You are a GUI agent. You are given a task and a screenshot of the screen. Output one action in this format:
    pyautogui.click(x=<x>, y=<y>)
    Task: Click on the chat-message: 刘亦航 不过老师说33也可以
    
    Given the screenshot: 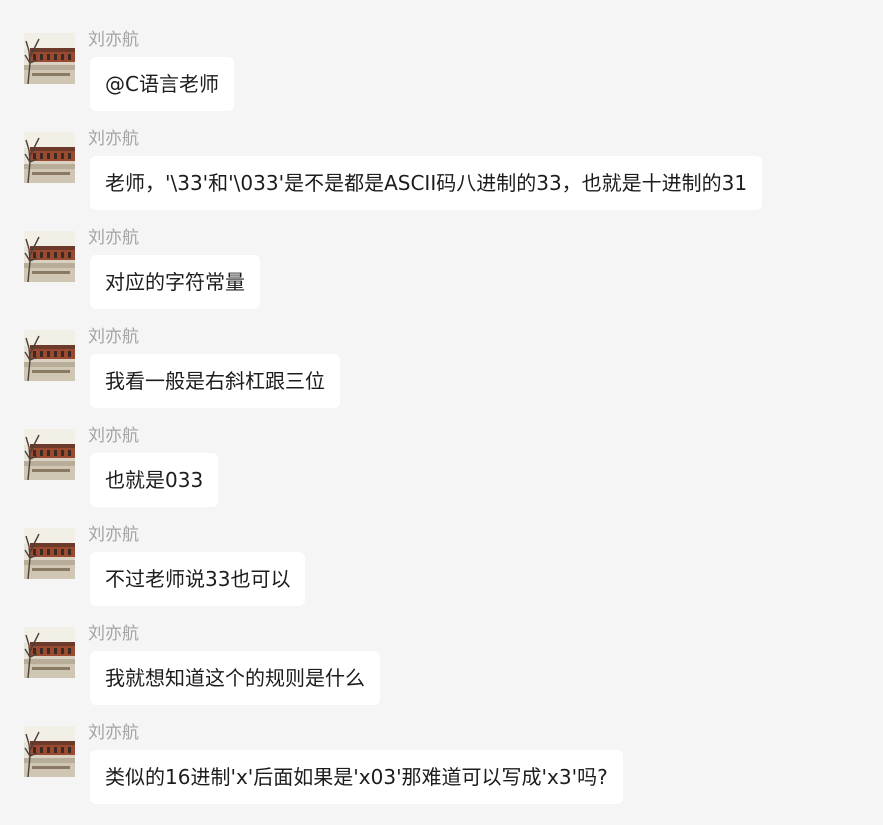 What is the action you would take?
    pyautogui.click(x=441, y=576)
    